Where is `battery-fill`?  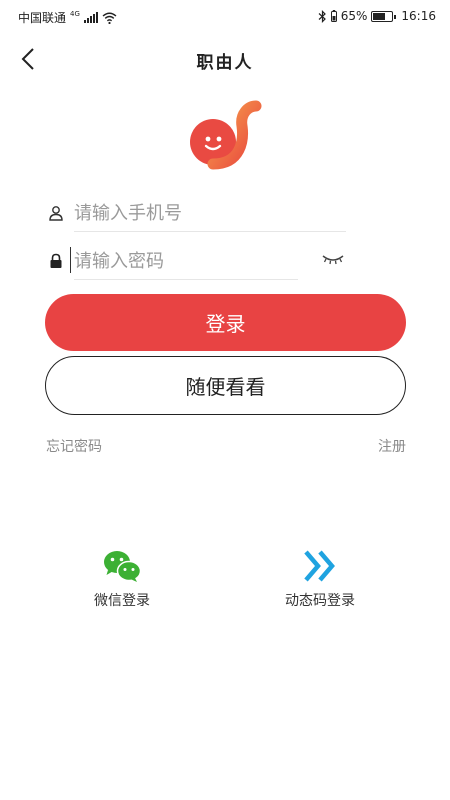
battery-fill is located at coordinates (379, 16).